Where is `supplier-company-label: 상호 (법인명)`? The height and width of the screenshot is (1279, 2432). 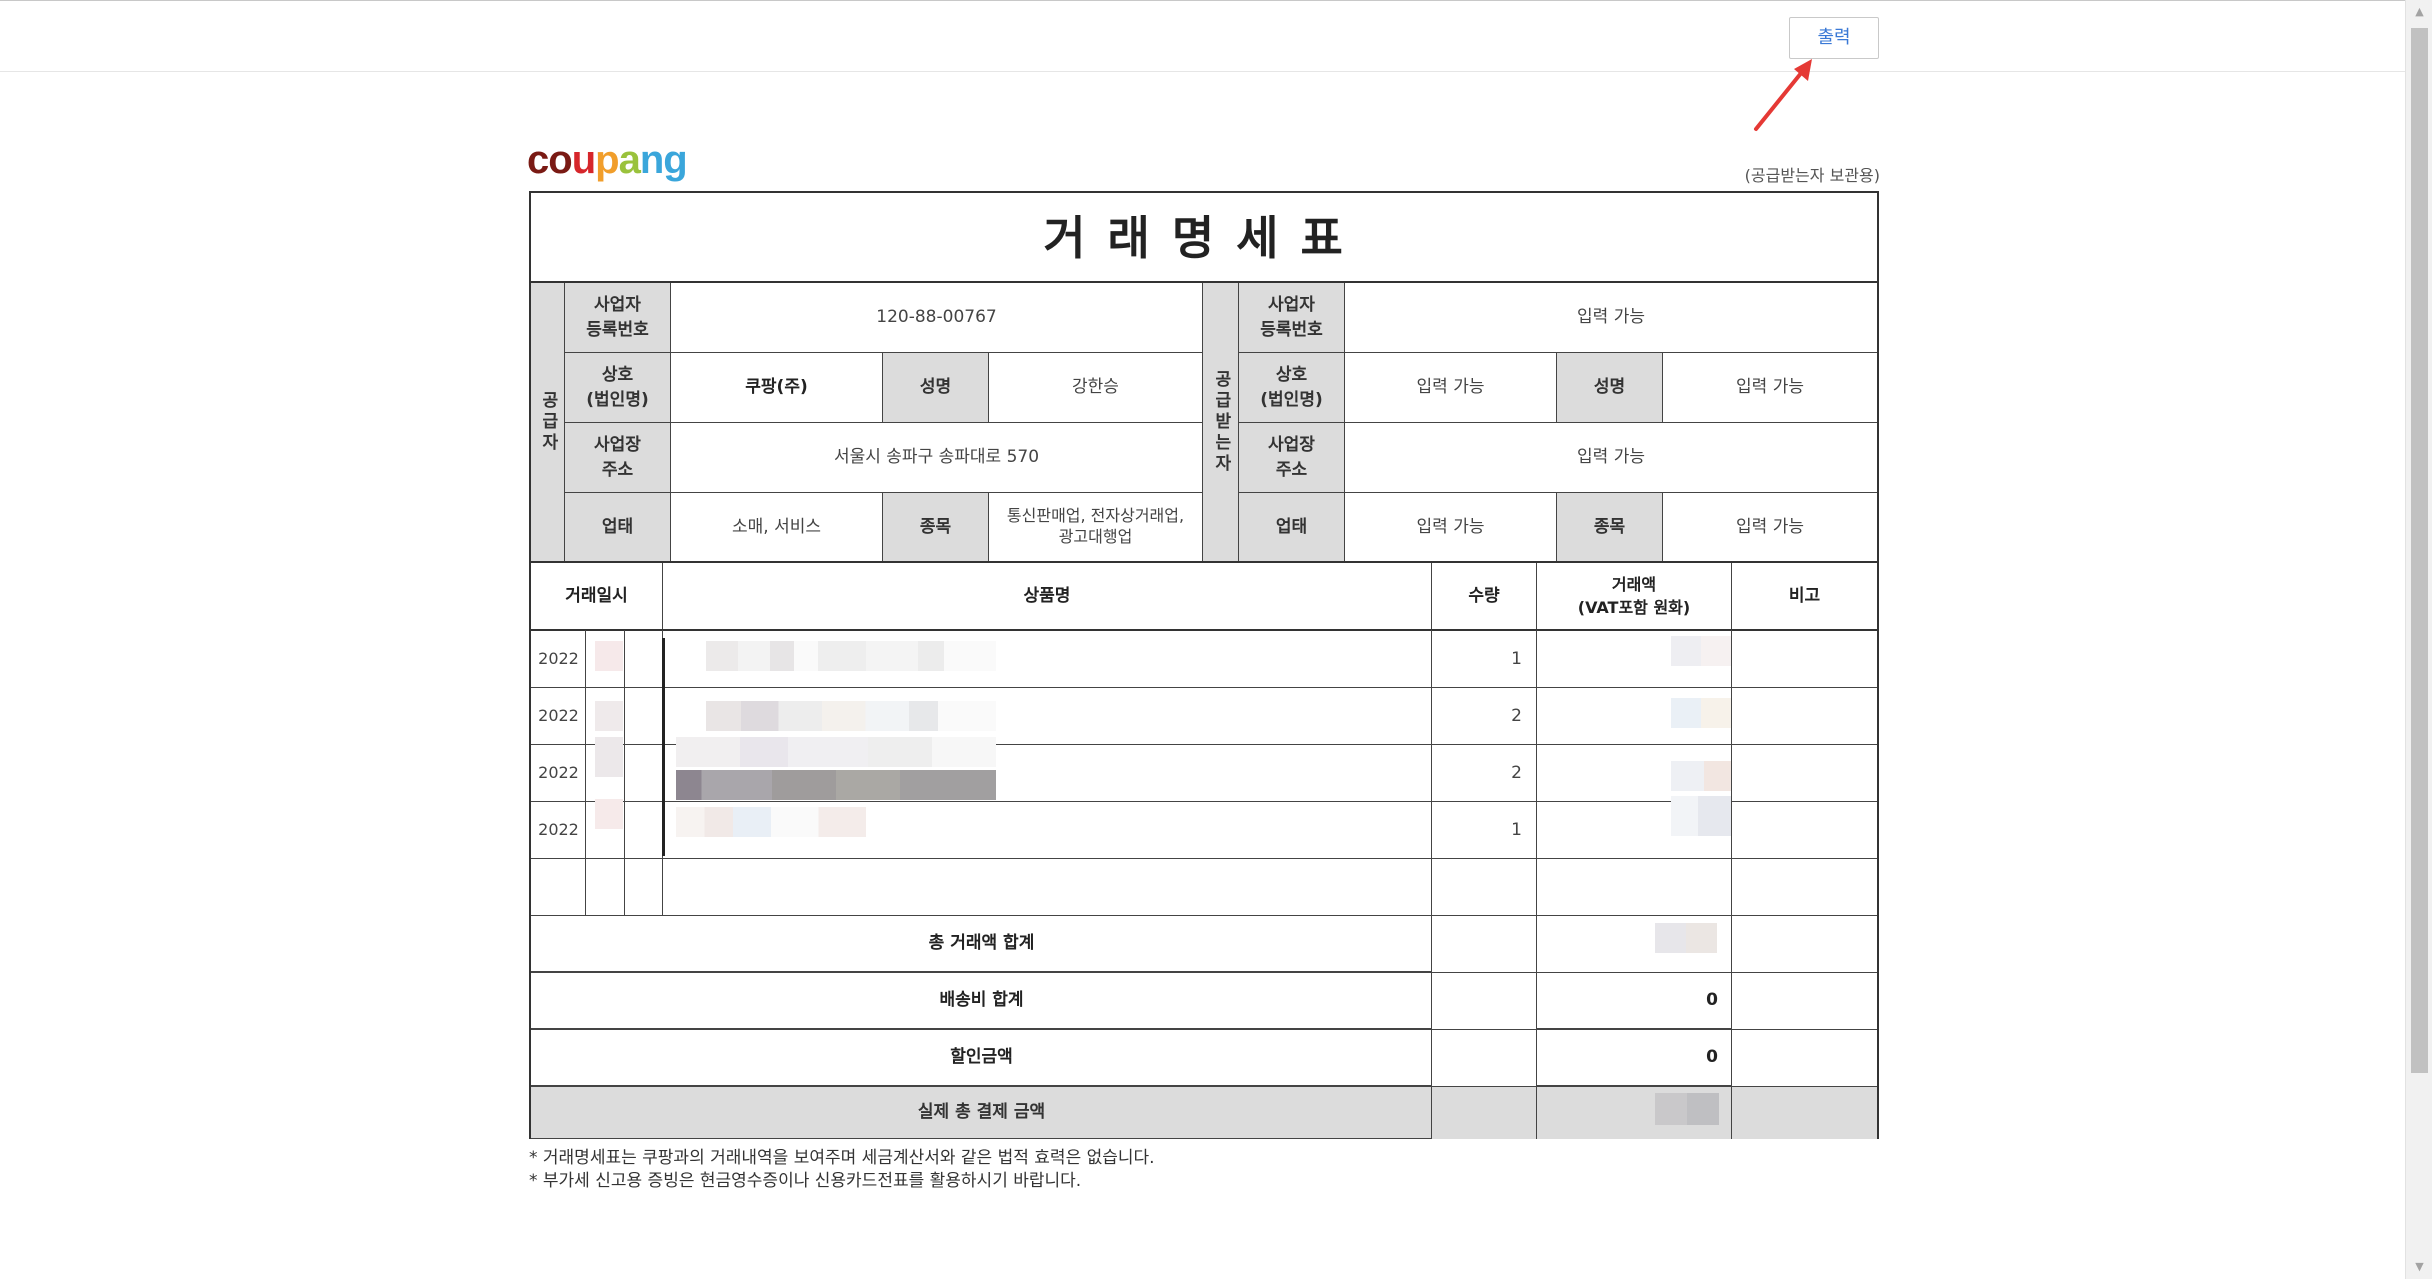 supplier-company-label: 상호 (법인명) is located at coordinates (618, 388).